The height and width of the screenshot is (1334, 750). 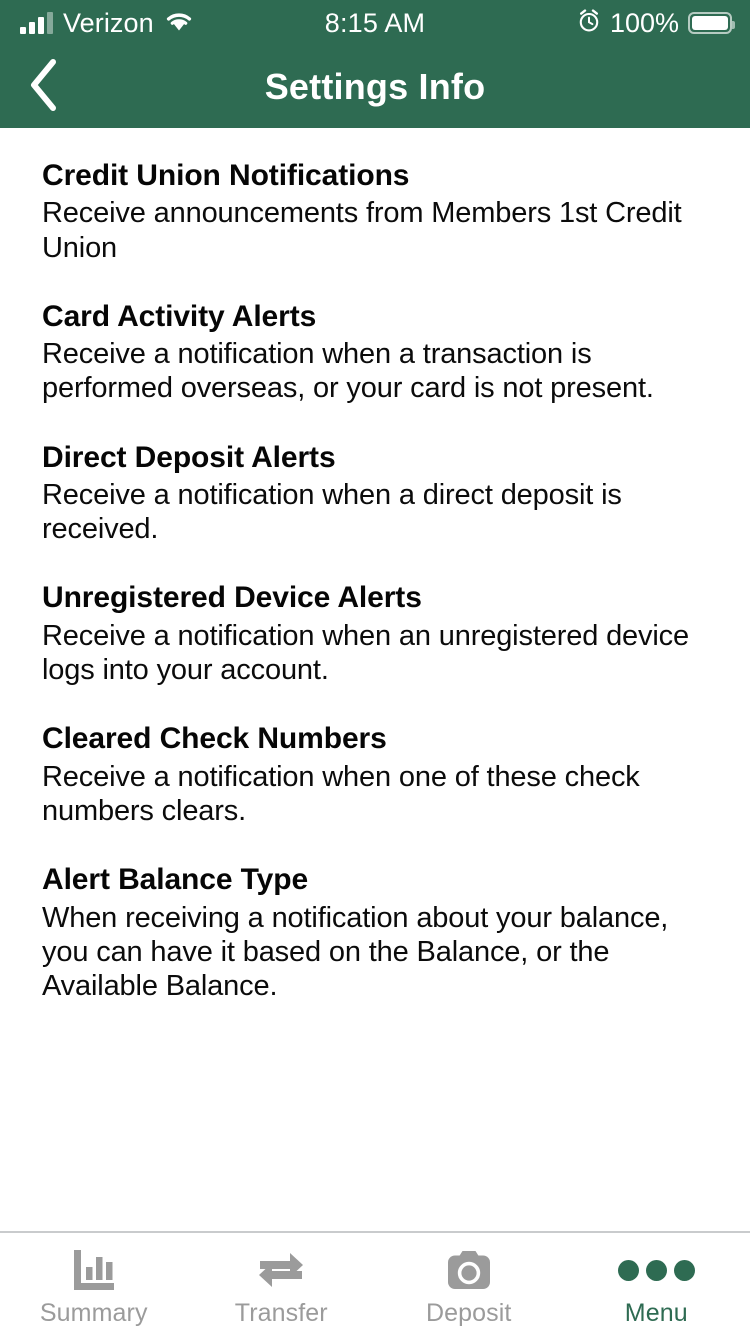 What do you see at coordinates (198, 23) in the screenshot?
I see `status-bar-left: Verizon` at bounding box center [198, 23].